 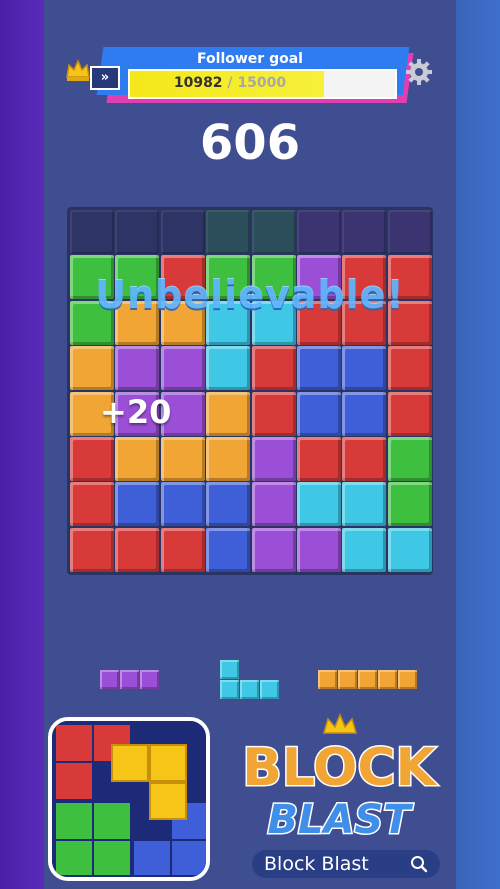 I want to click on app-icon-graphic, so click(x=129, y=799).